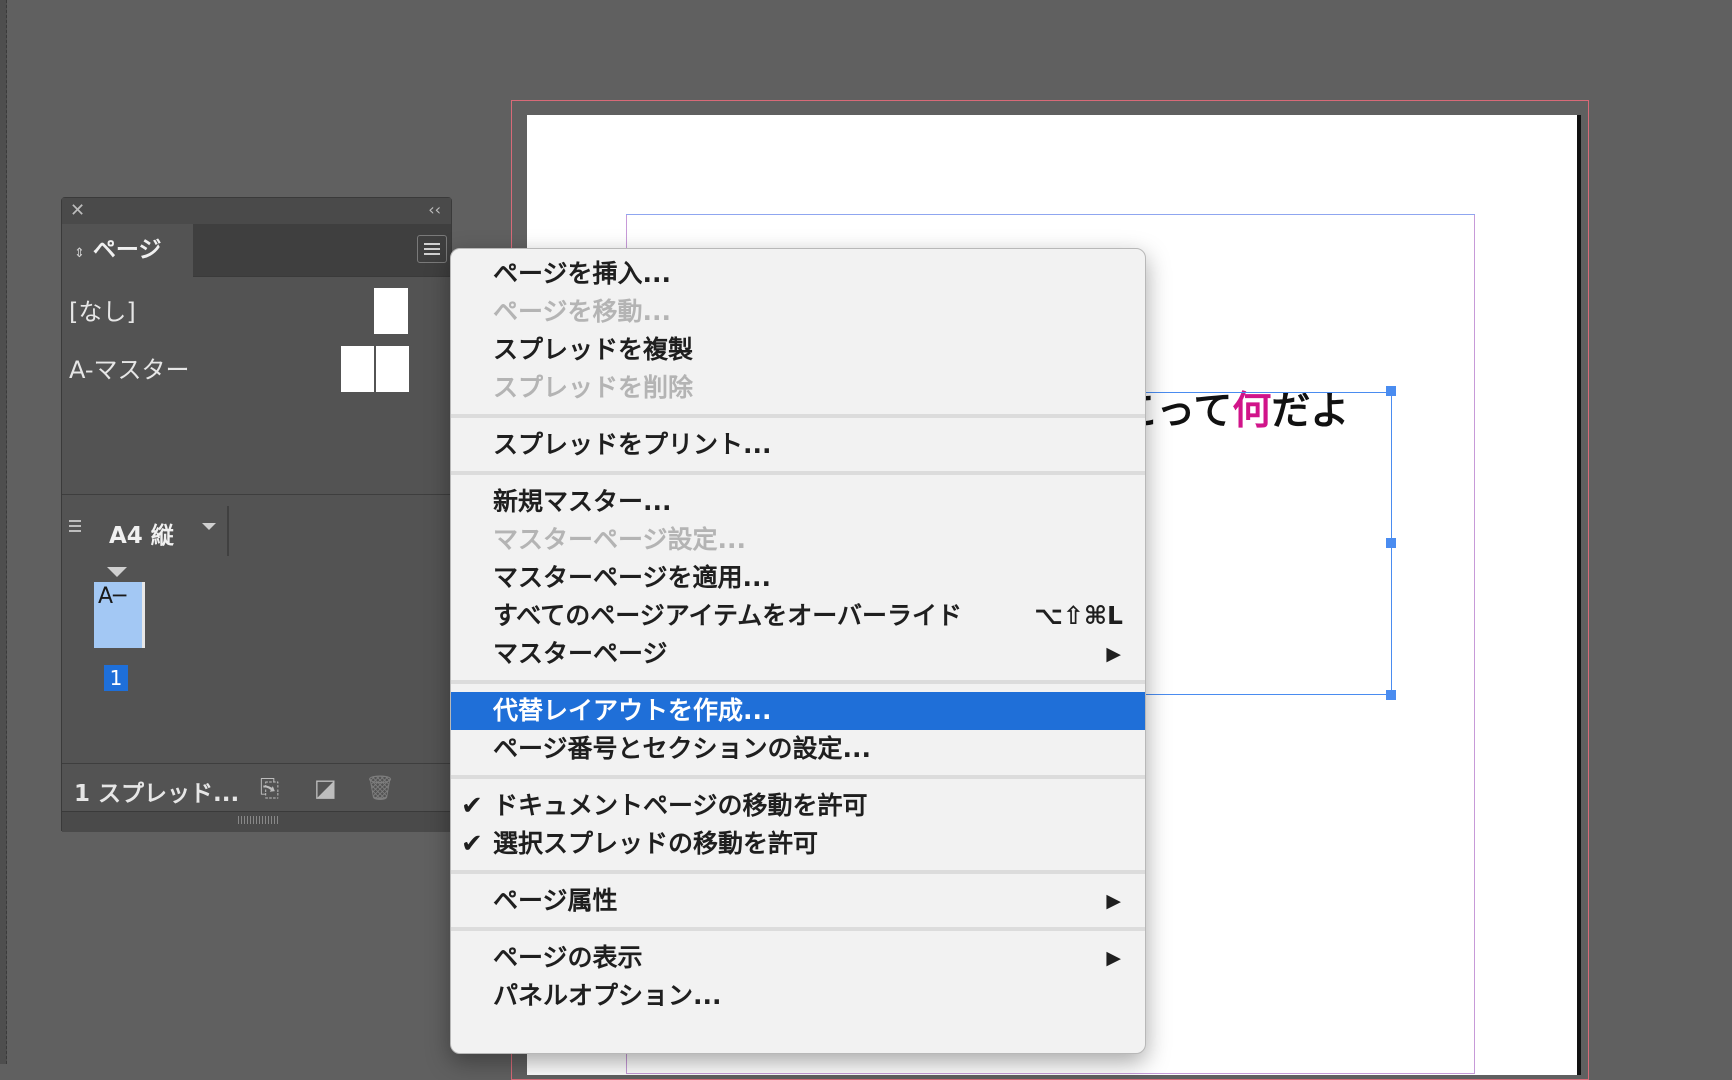 The height and width of the screenshot is (1080, 1732). Describe the element at coordinates (580, 653) in the screenshot. I see `menu-item-label: マスターページ` at that location.